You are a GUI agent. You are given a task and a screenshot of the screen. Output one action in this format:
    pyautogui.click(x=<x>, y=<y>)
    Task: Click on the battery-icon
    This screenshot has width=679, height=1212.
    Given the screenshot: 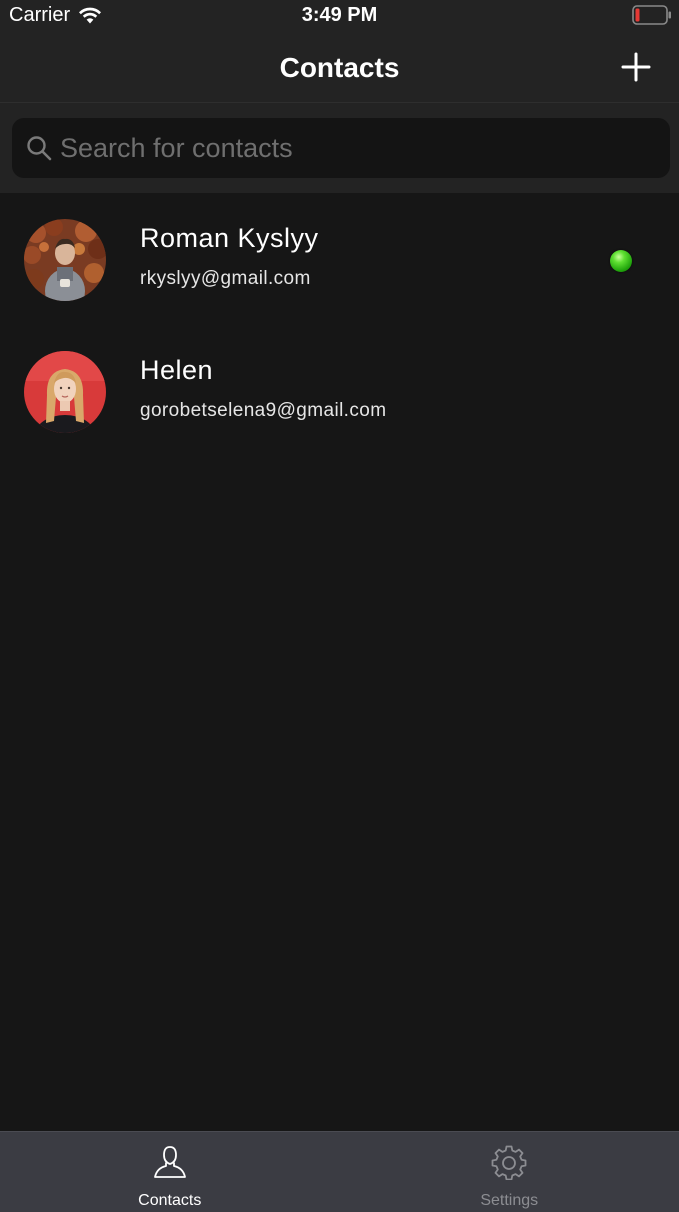 What is the action you would take?
    pyautogui.click(x=651, y=15)
    